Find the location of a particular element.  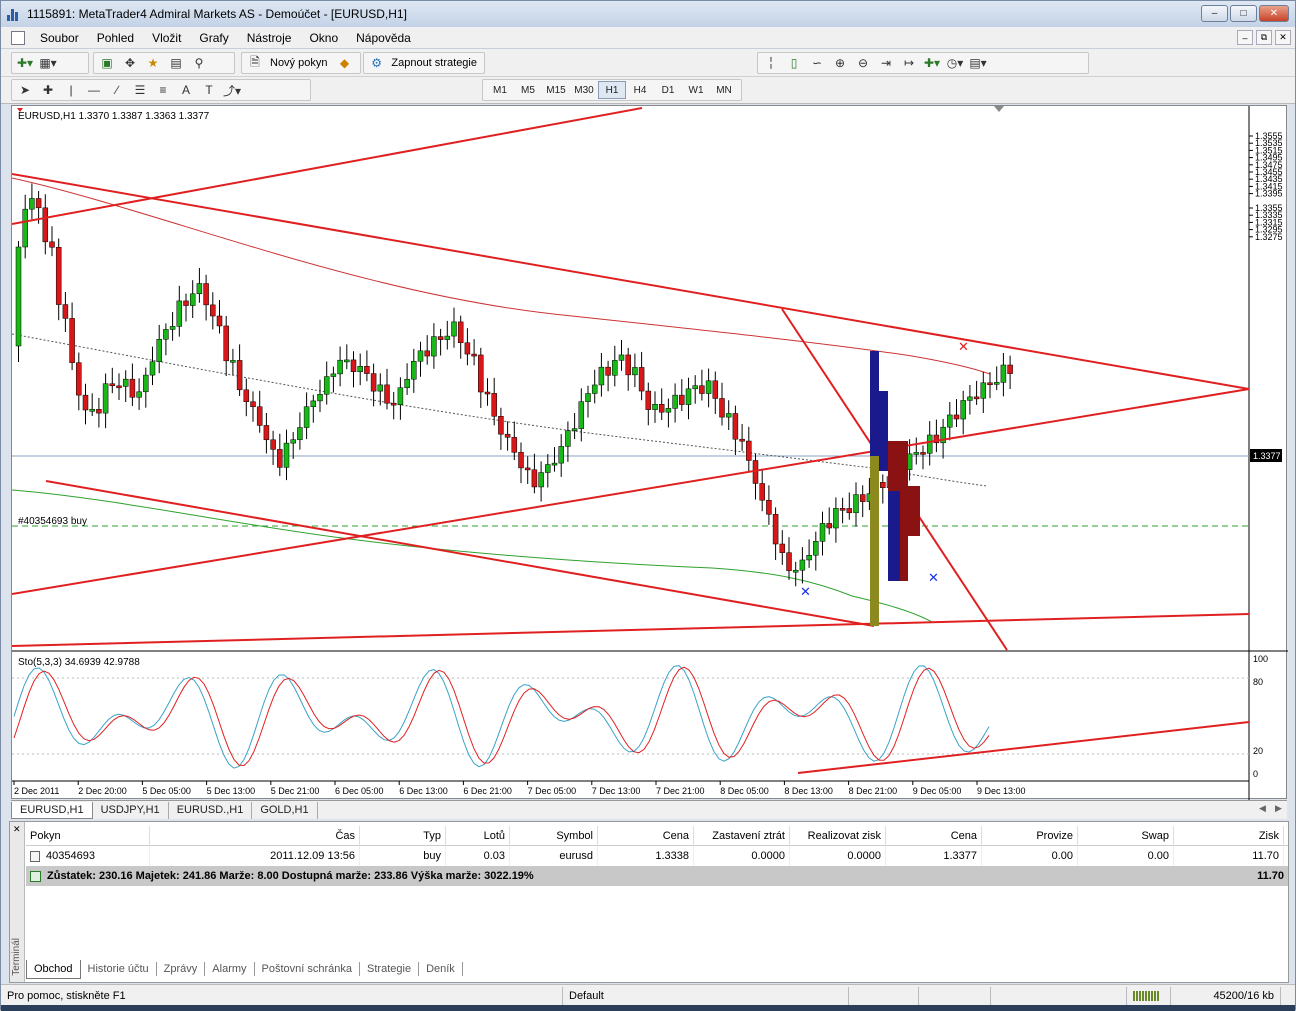

chart-tab-eurusd-dot: EURUSD.,H1 is located at coordinates (211, 810).